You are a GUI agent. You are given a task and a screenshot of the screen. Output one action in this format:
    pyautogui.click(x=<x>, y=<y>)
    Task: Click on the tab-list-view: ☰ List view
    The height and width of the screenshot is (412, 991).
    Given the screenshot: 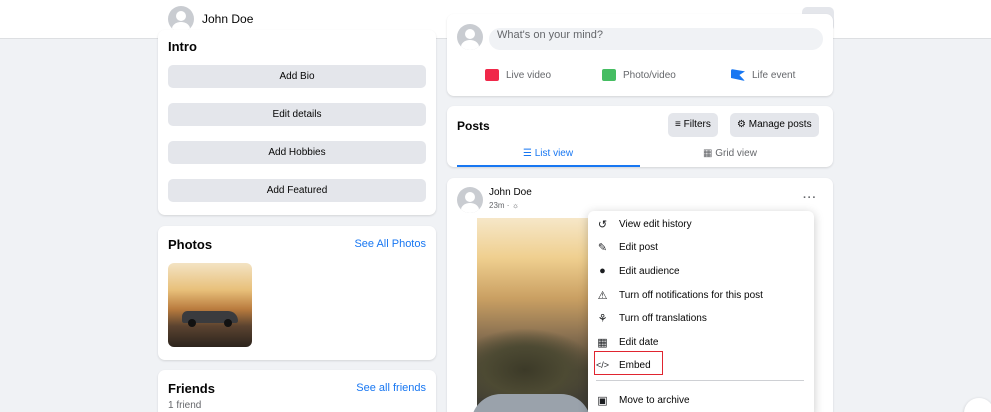 What is the action you would take?
    pyautogui.click(x=548, y=153)
    